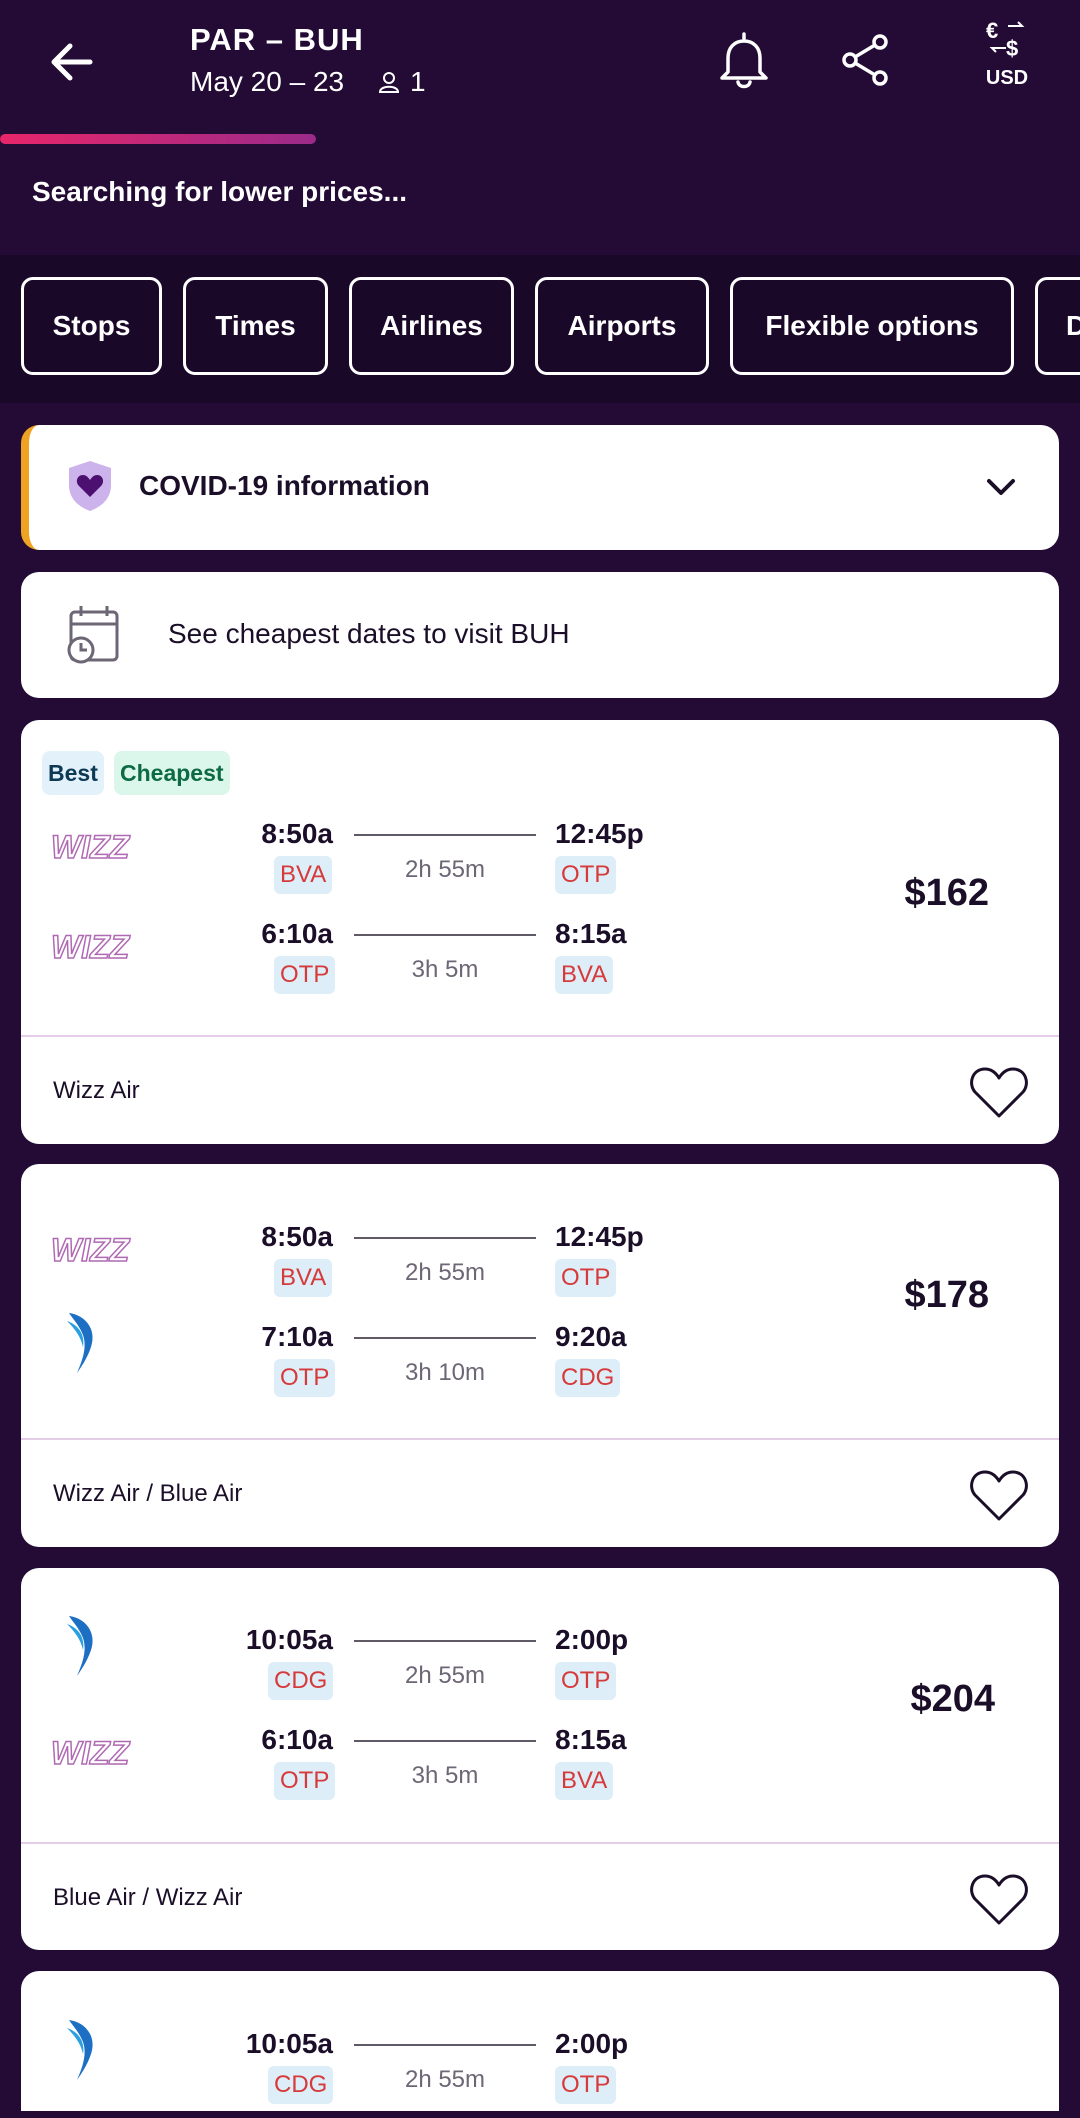 Image resolution: width=1080 pixels, height=2118 pixels. I want to click on trip-dates: May 20 – 23, so click(267, 81).